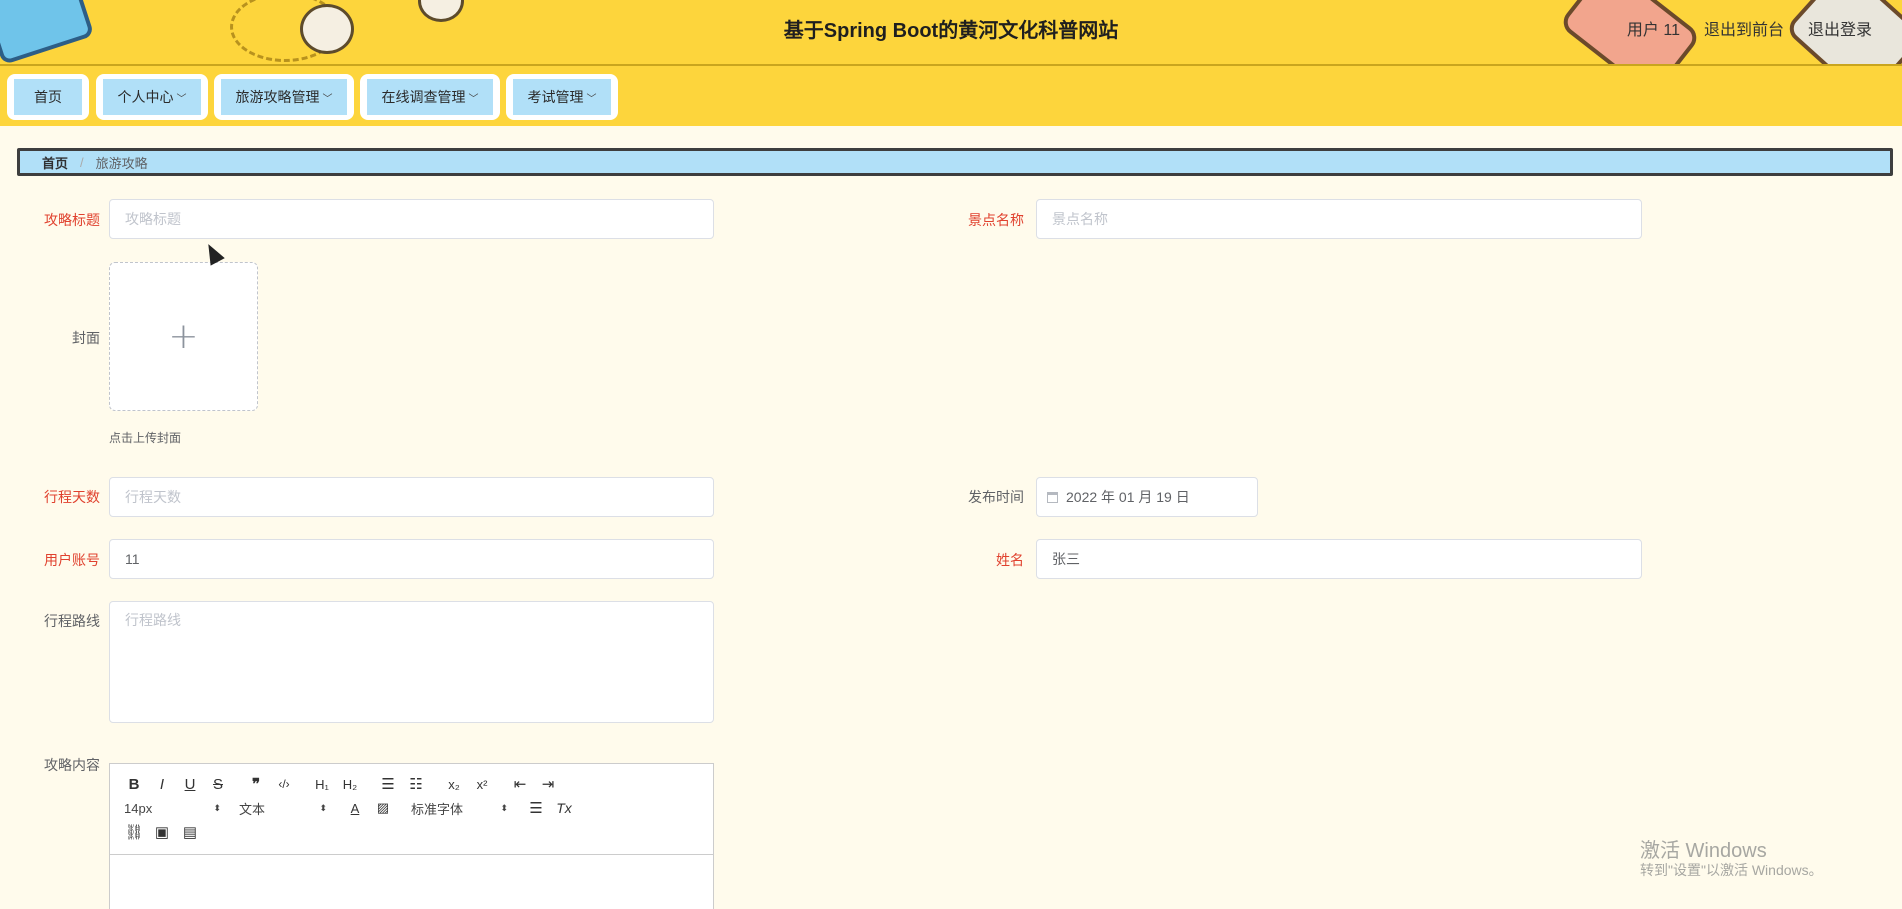 Image resolution: width=1902 pixels, height=909 pixels. Describe the element at coordinates (134, 832) in the screenshot. I see `link-icon: ⛓` at that location.